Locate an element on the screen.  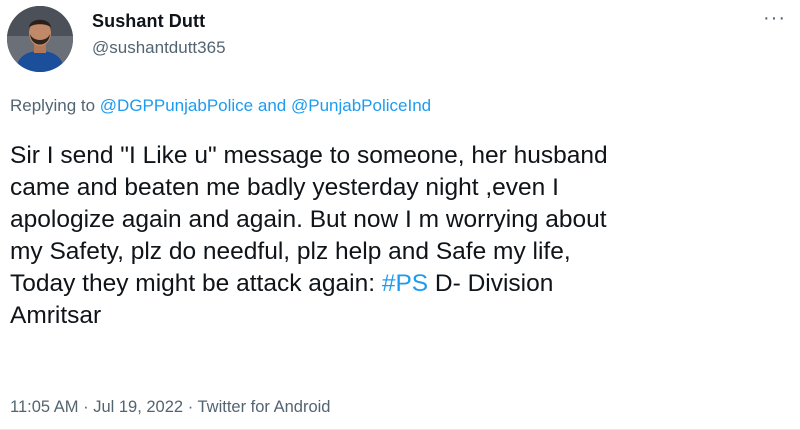
avatar is located at coordinates (40, 39).